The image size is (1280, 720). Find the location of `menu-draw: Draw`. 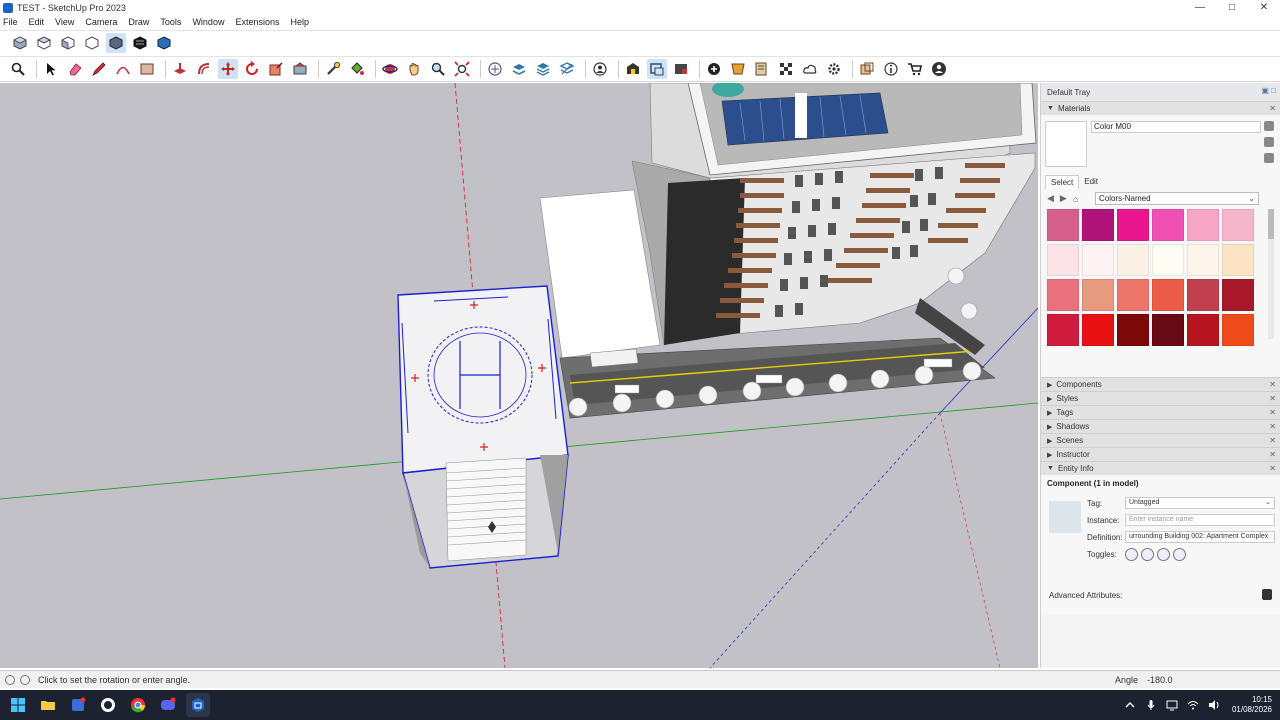

menu-draw: Draw is located at coordinates (138, 22).